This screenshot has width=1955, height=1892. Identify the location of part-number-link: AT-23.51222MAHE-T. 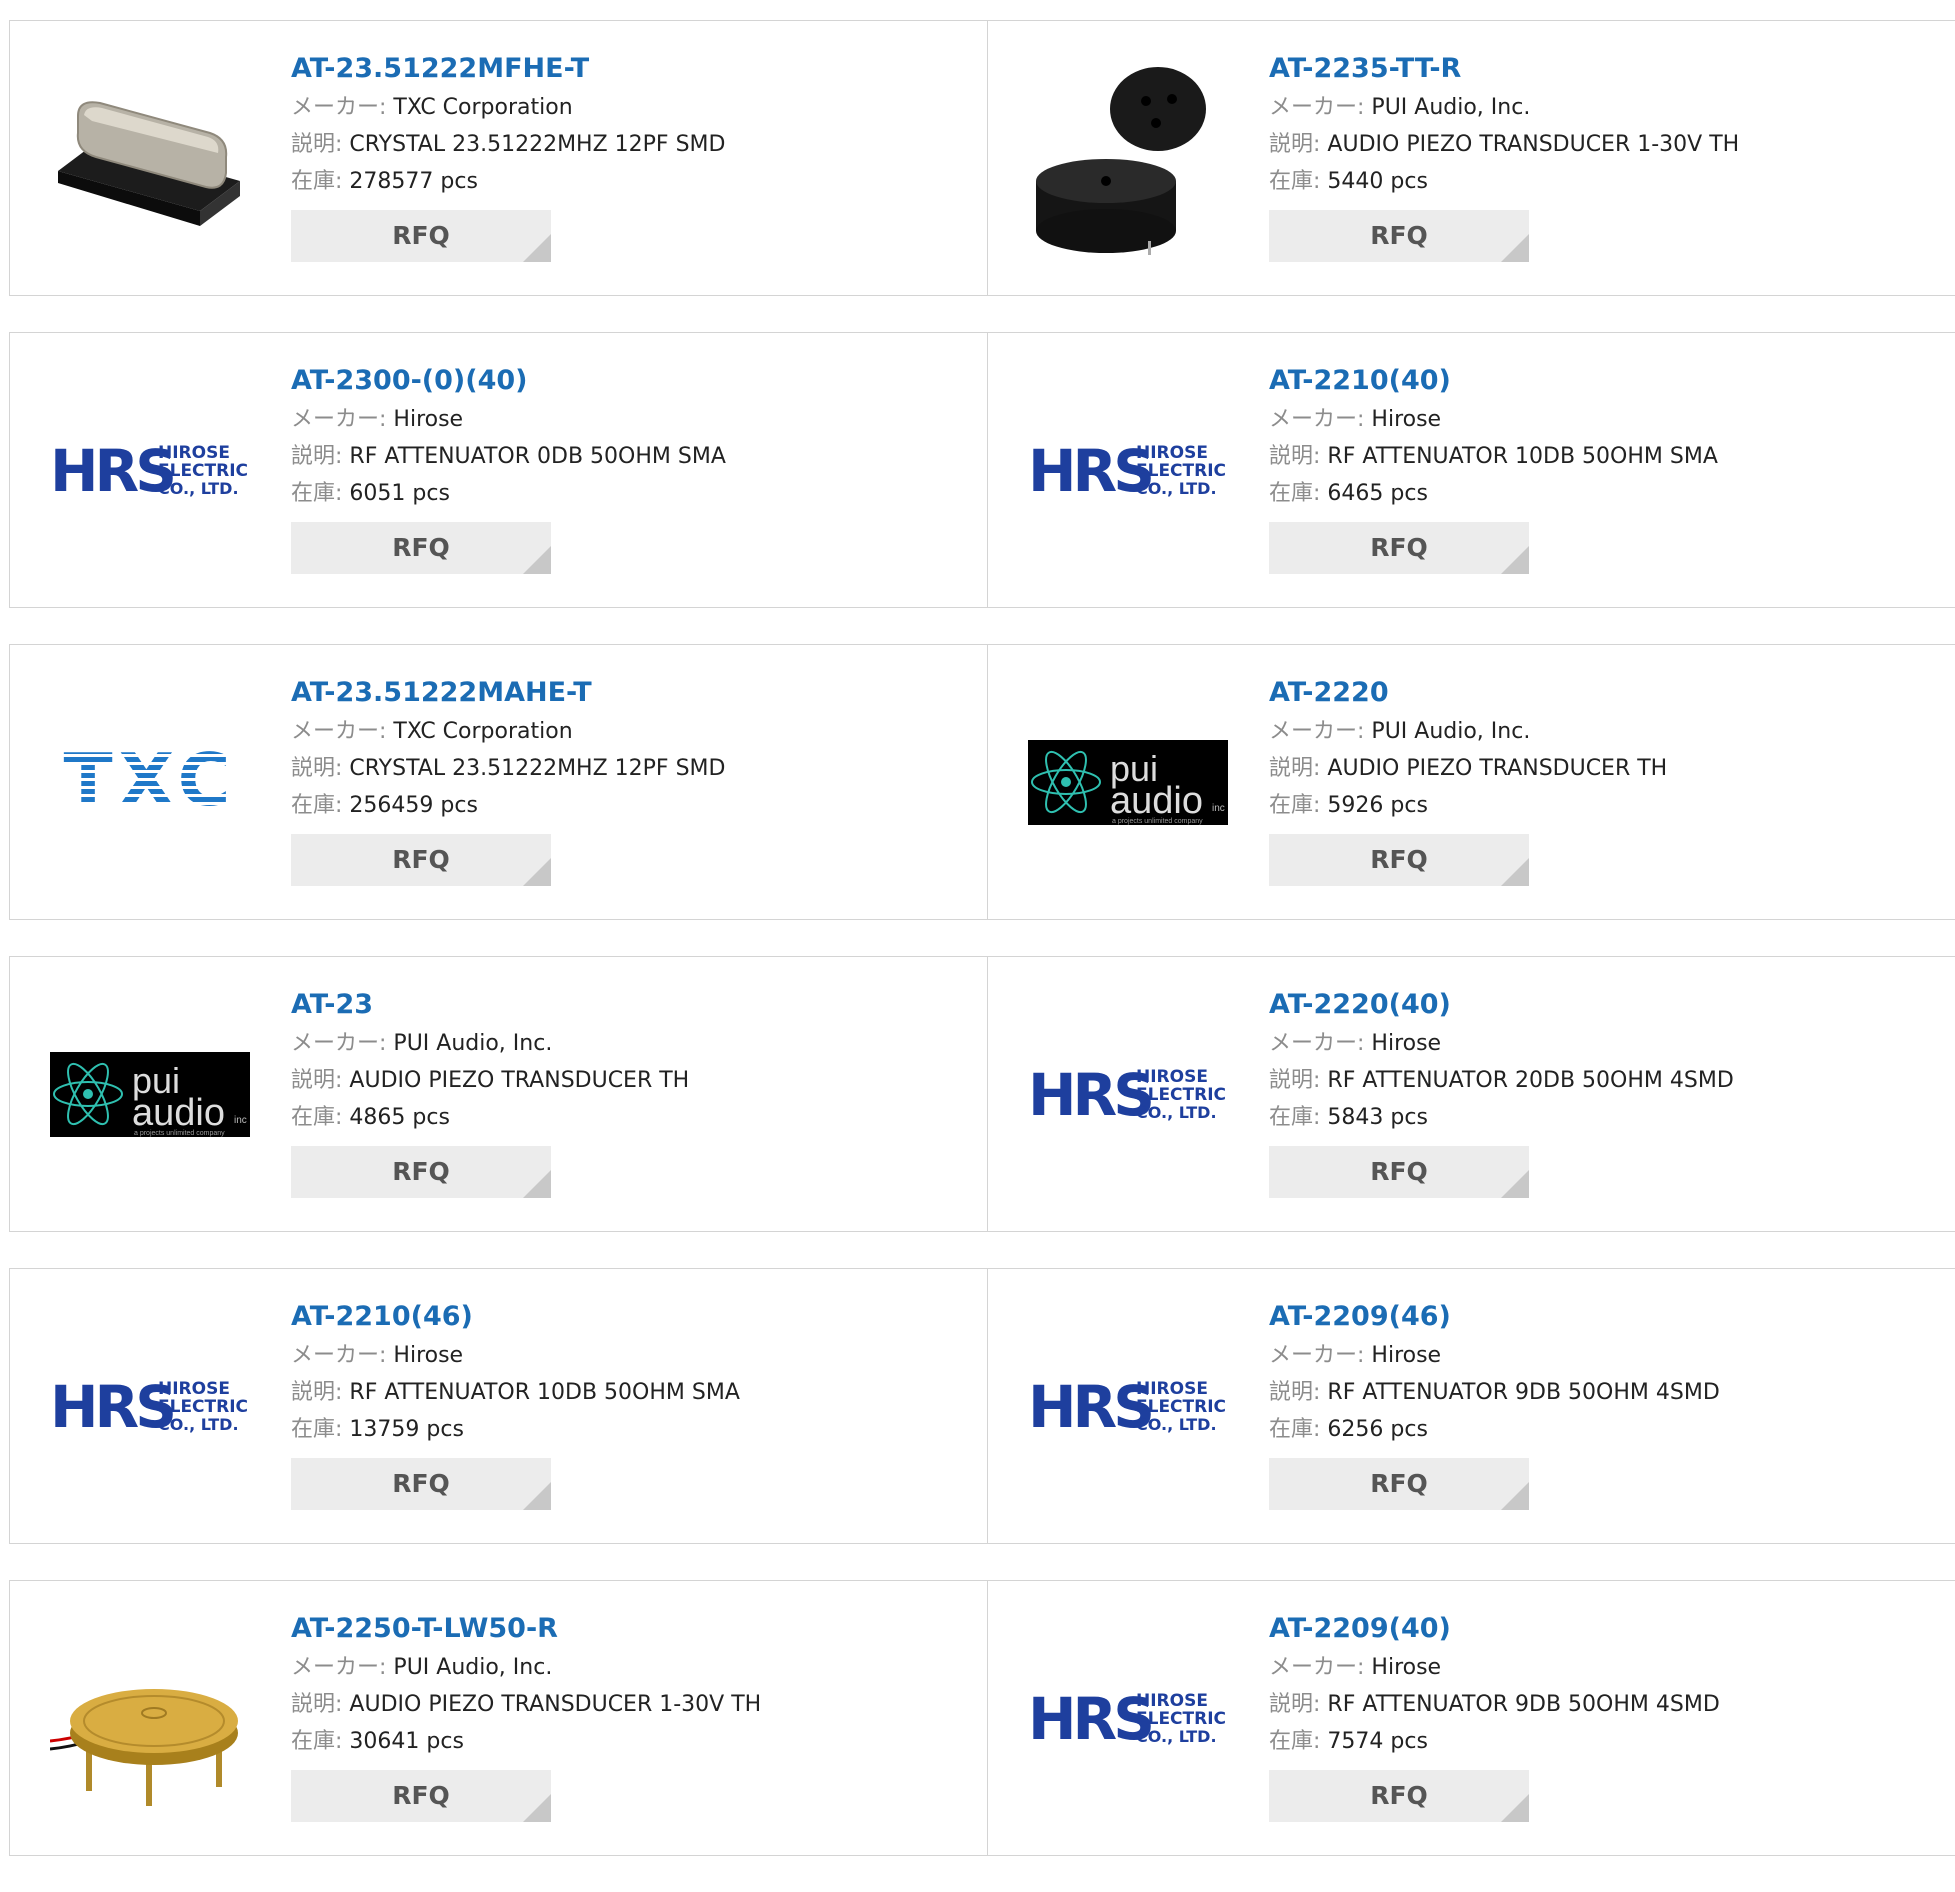
(508, 693).